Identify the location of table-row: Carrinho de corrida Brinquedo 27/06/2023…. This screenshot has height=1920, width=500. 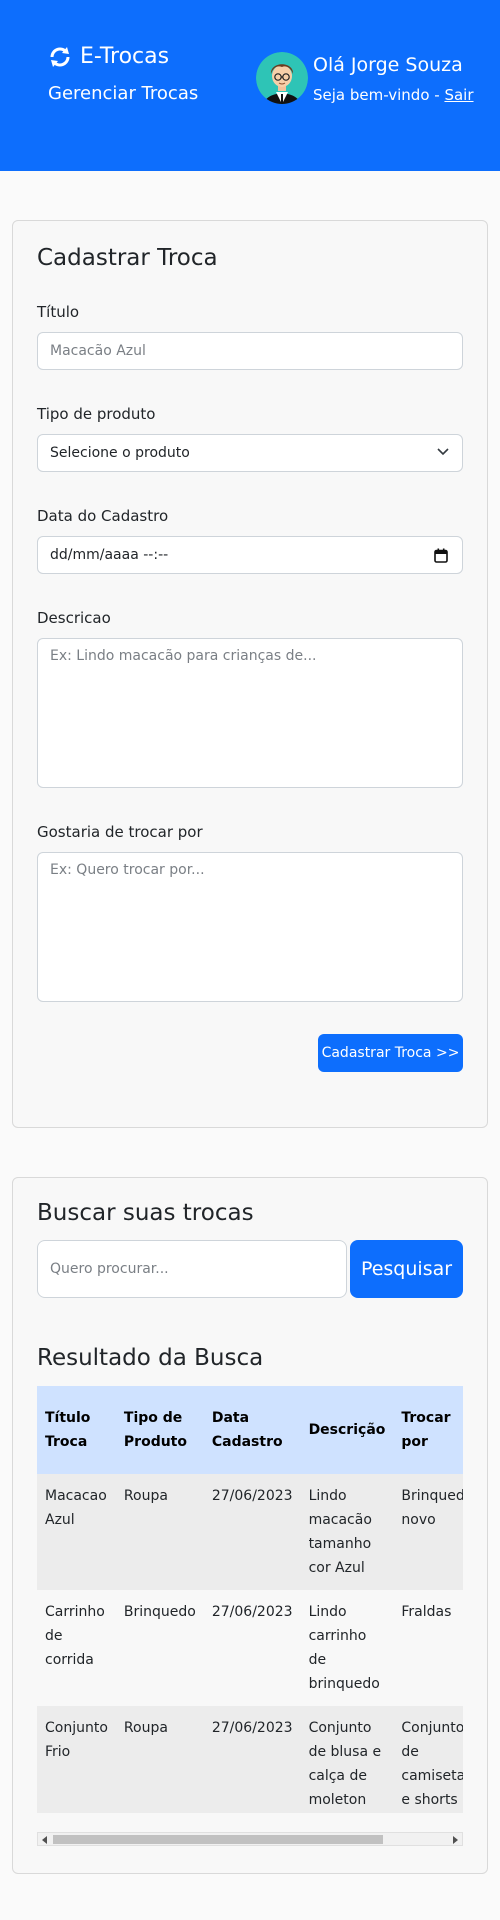
(250, 1648).